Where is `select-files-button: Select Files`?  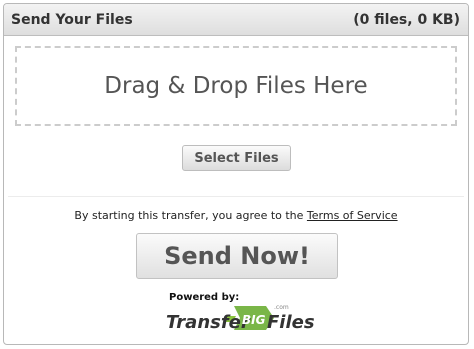
select-files-button: Select Files is located at coordinates (236, 158).